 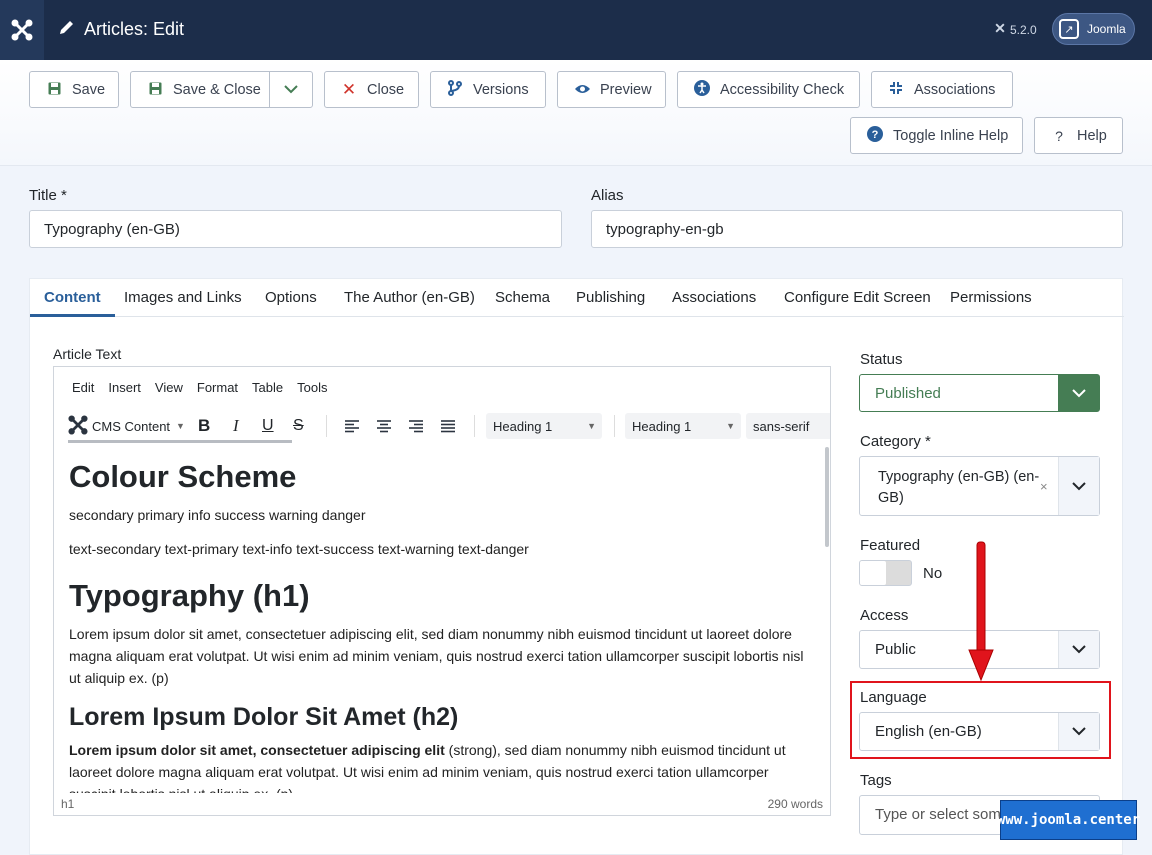 I want to click on toggle-knob, so click(x=873, y=573).